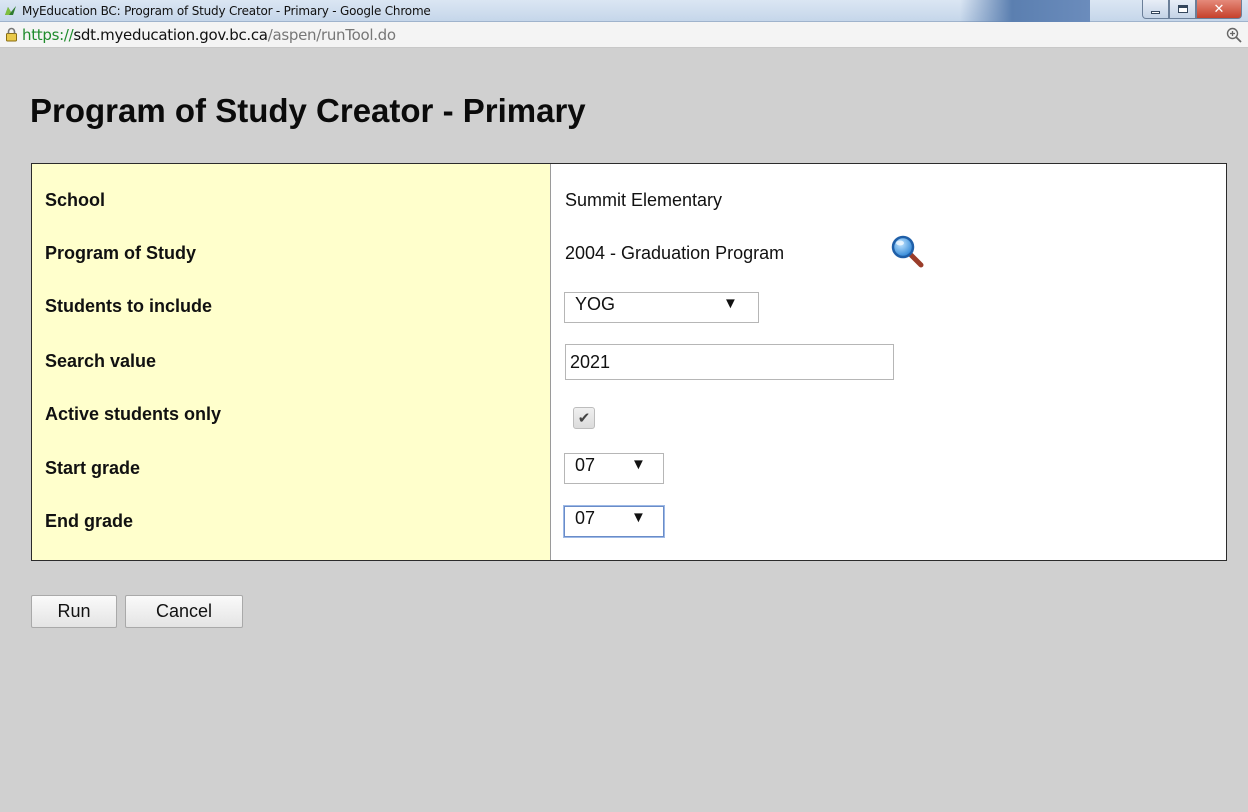 The image size is (1248, 812). Describe the element at coordinates (308, 110) in the screenshot. I see `page-title: Program of Study Creator - Primary` at that location.